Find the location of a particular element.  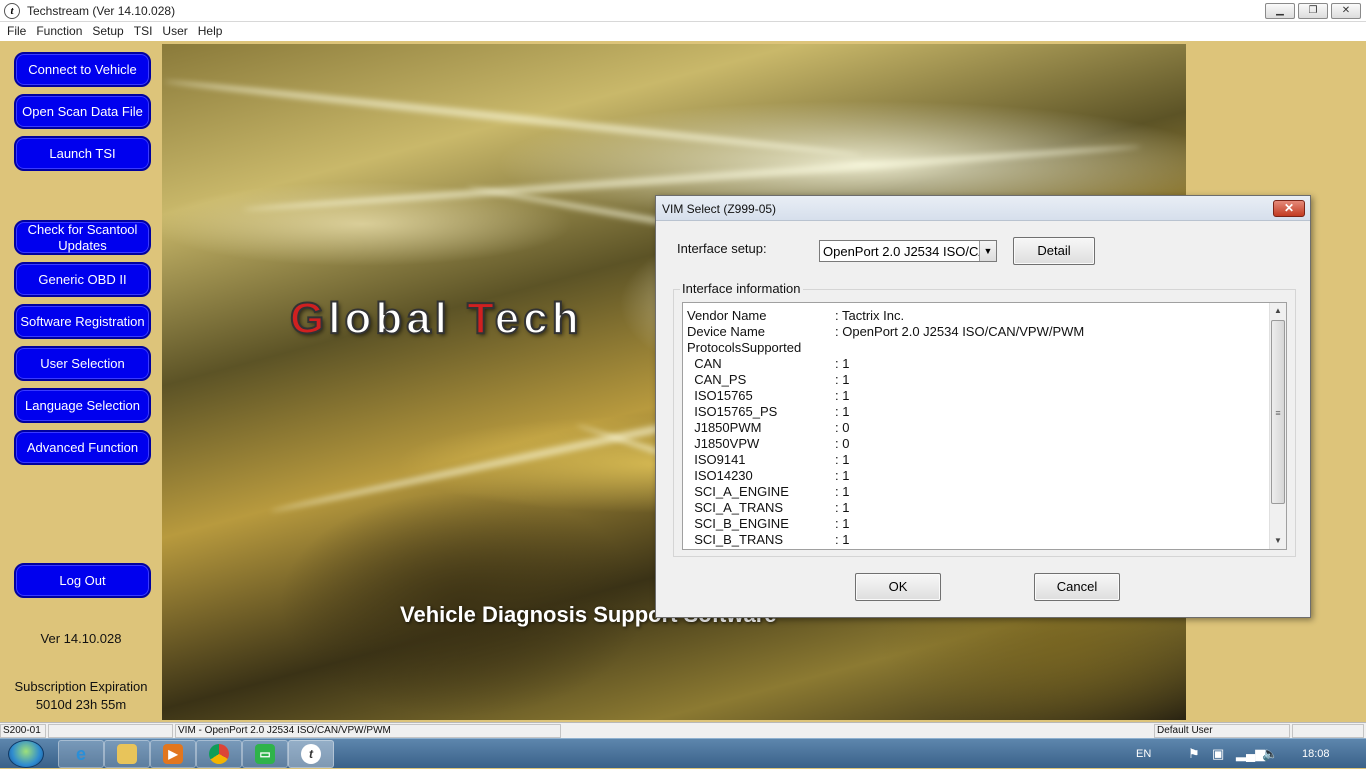

info-key: SCI_B_ENGINE is located at coordinates (738, 523).